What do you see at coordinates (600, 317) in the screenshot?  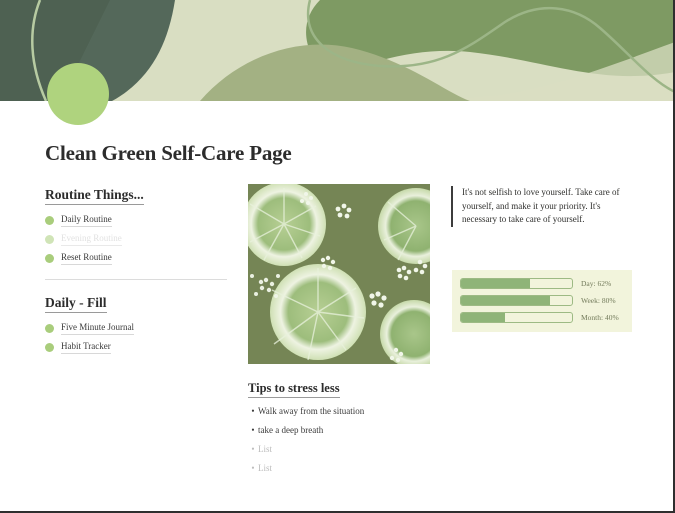 I see `progress-label-month: Month: 40%` at bounding box center [600, 317].